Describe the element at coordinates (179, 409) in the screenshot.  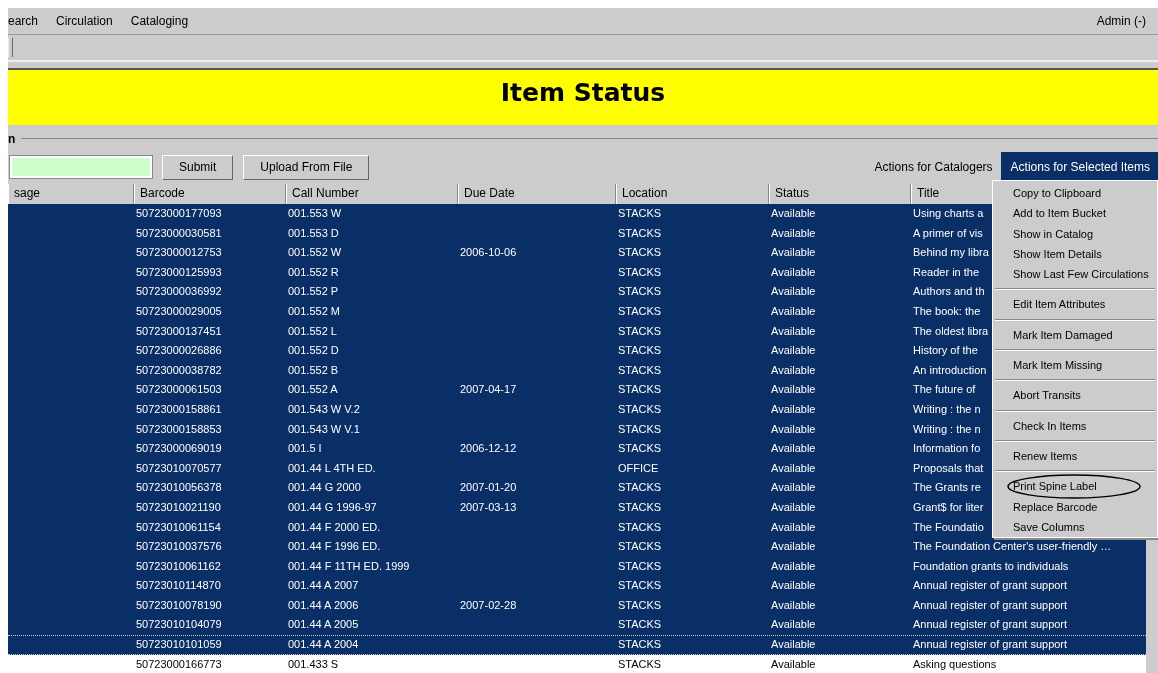
I see `table-cell-text: 50723000158861` at that location.